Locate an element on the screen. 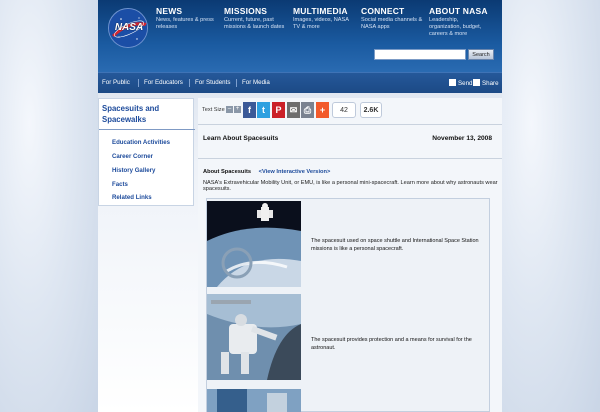 The image size is (600, 412). subnav-for-public: For Public is located at coordinates (116, 82).